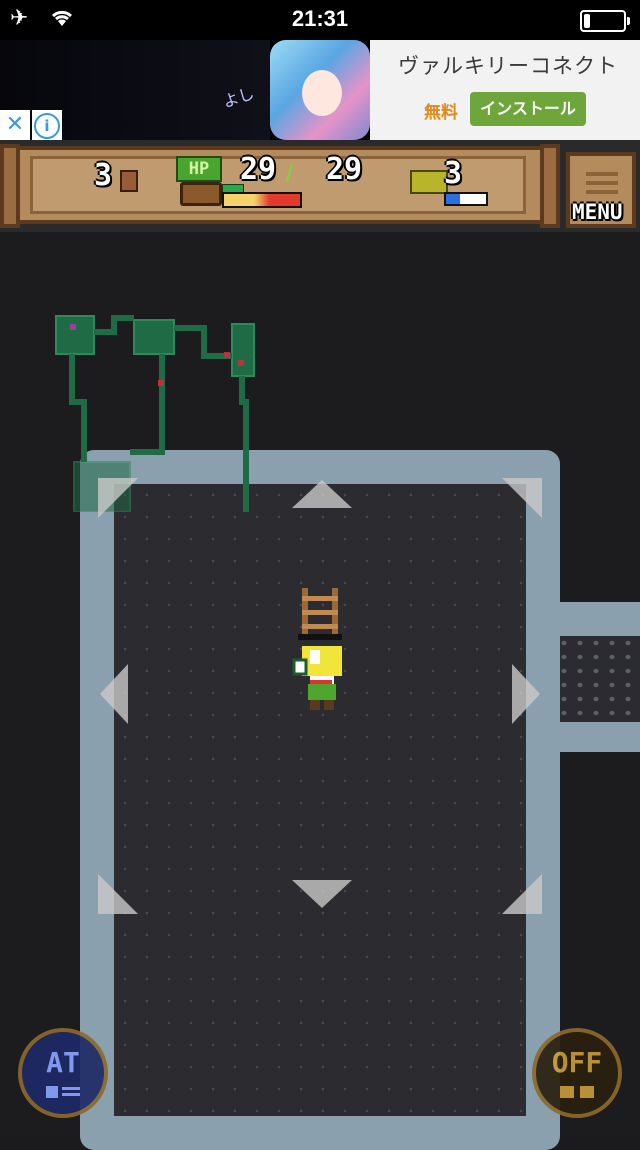 Image resolution: width=640 pixels, height=1150 pixels. Describe the element at coordinates (201, 194) in the screenshot. I see `food-icon` at that location.